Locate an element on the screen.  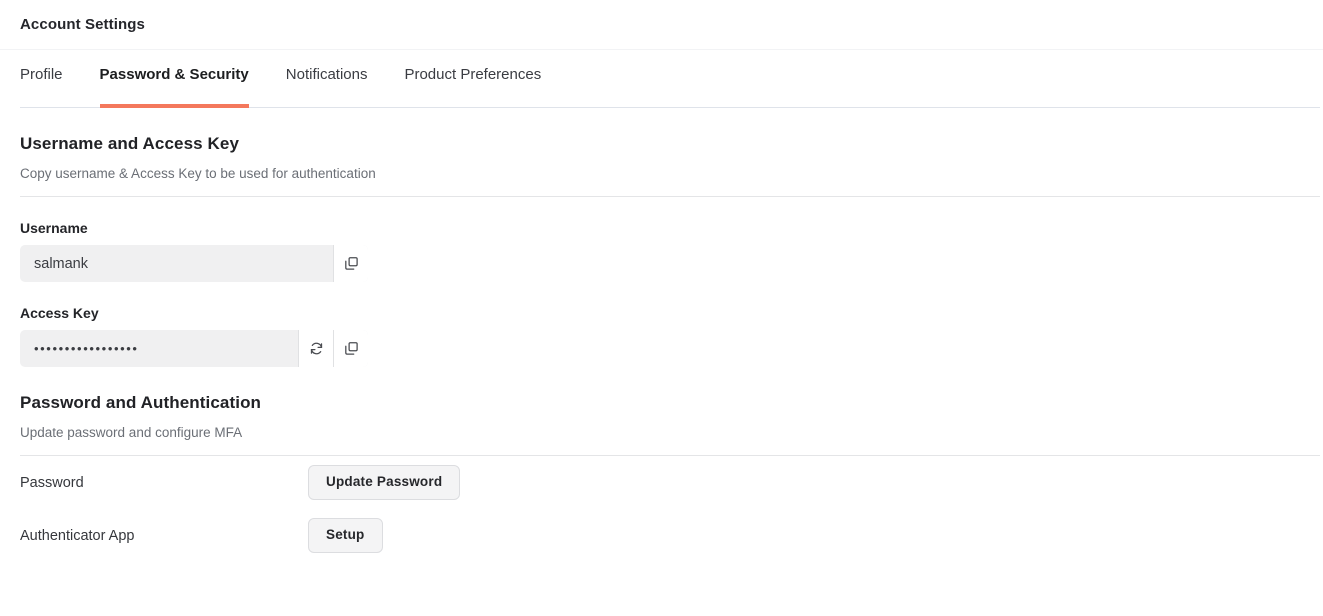
access-key-field-group: Access Key ••••••••••••••••• is located at coordinates (670, 336).